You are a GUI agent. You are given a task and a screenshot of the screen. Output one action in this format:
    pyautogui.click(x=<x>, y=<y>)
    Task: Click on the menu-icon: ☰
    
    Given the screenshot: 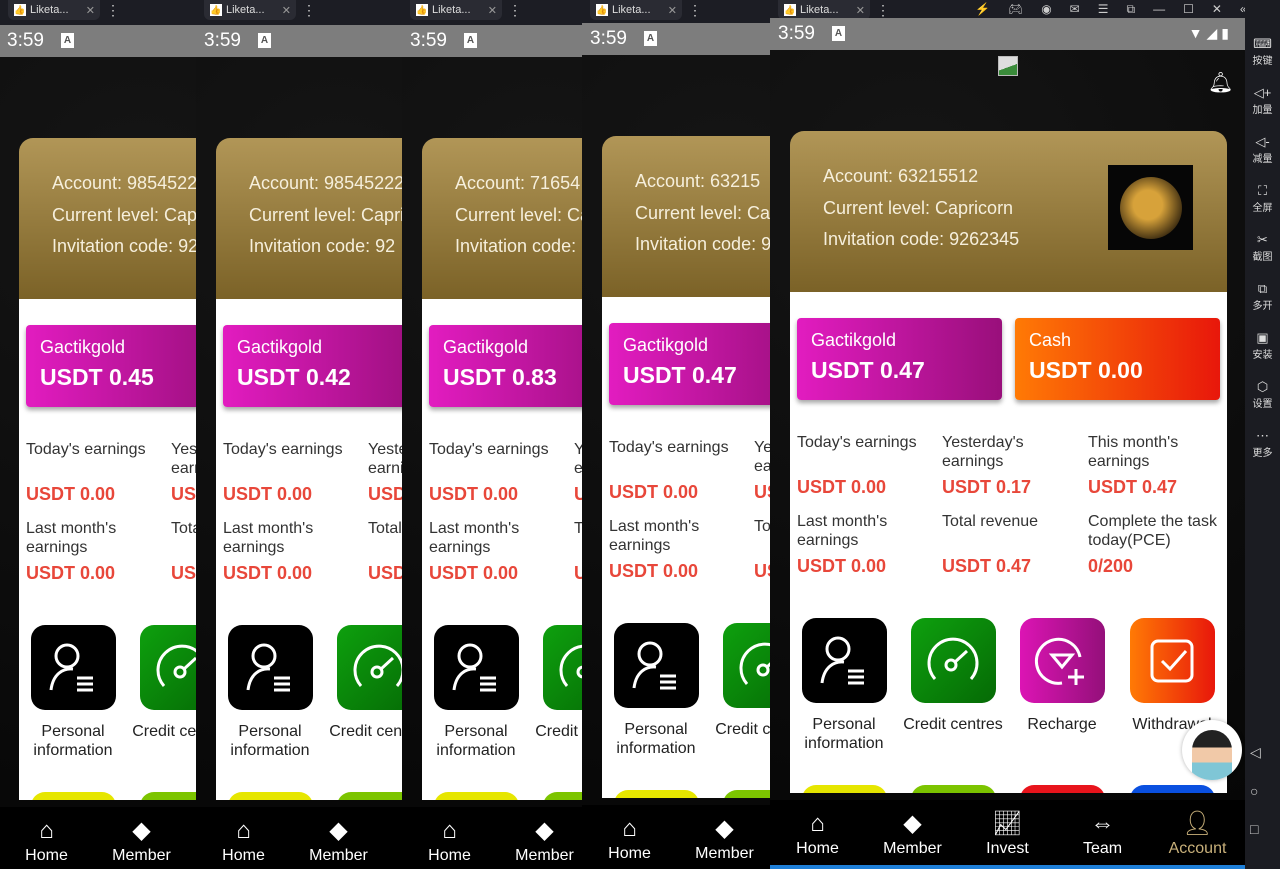 What is the action you would take?
    pyautogui.click(x=1103, y=9)
    